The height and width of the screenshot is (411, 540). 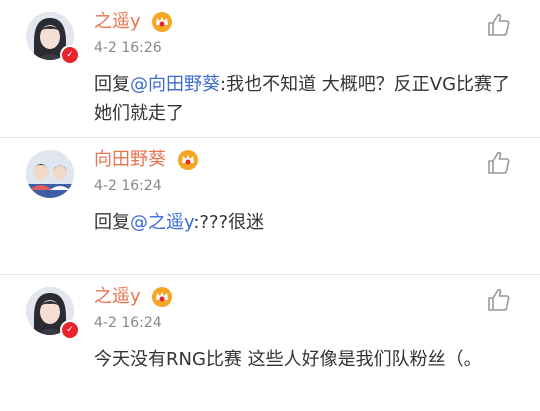 What do you see at coordinates (50, 174) in the screenshot?
I see `avatar` at bounding box center [50, 174].